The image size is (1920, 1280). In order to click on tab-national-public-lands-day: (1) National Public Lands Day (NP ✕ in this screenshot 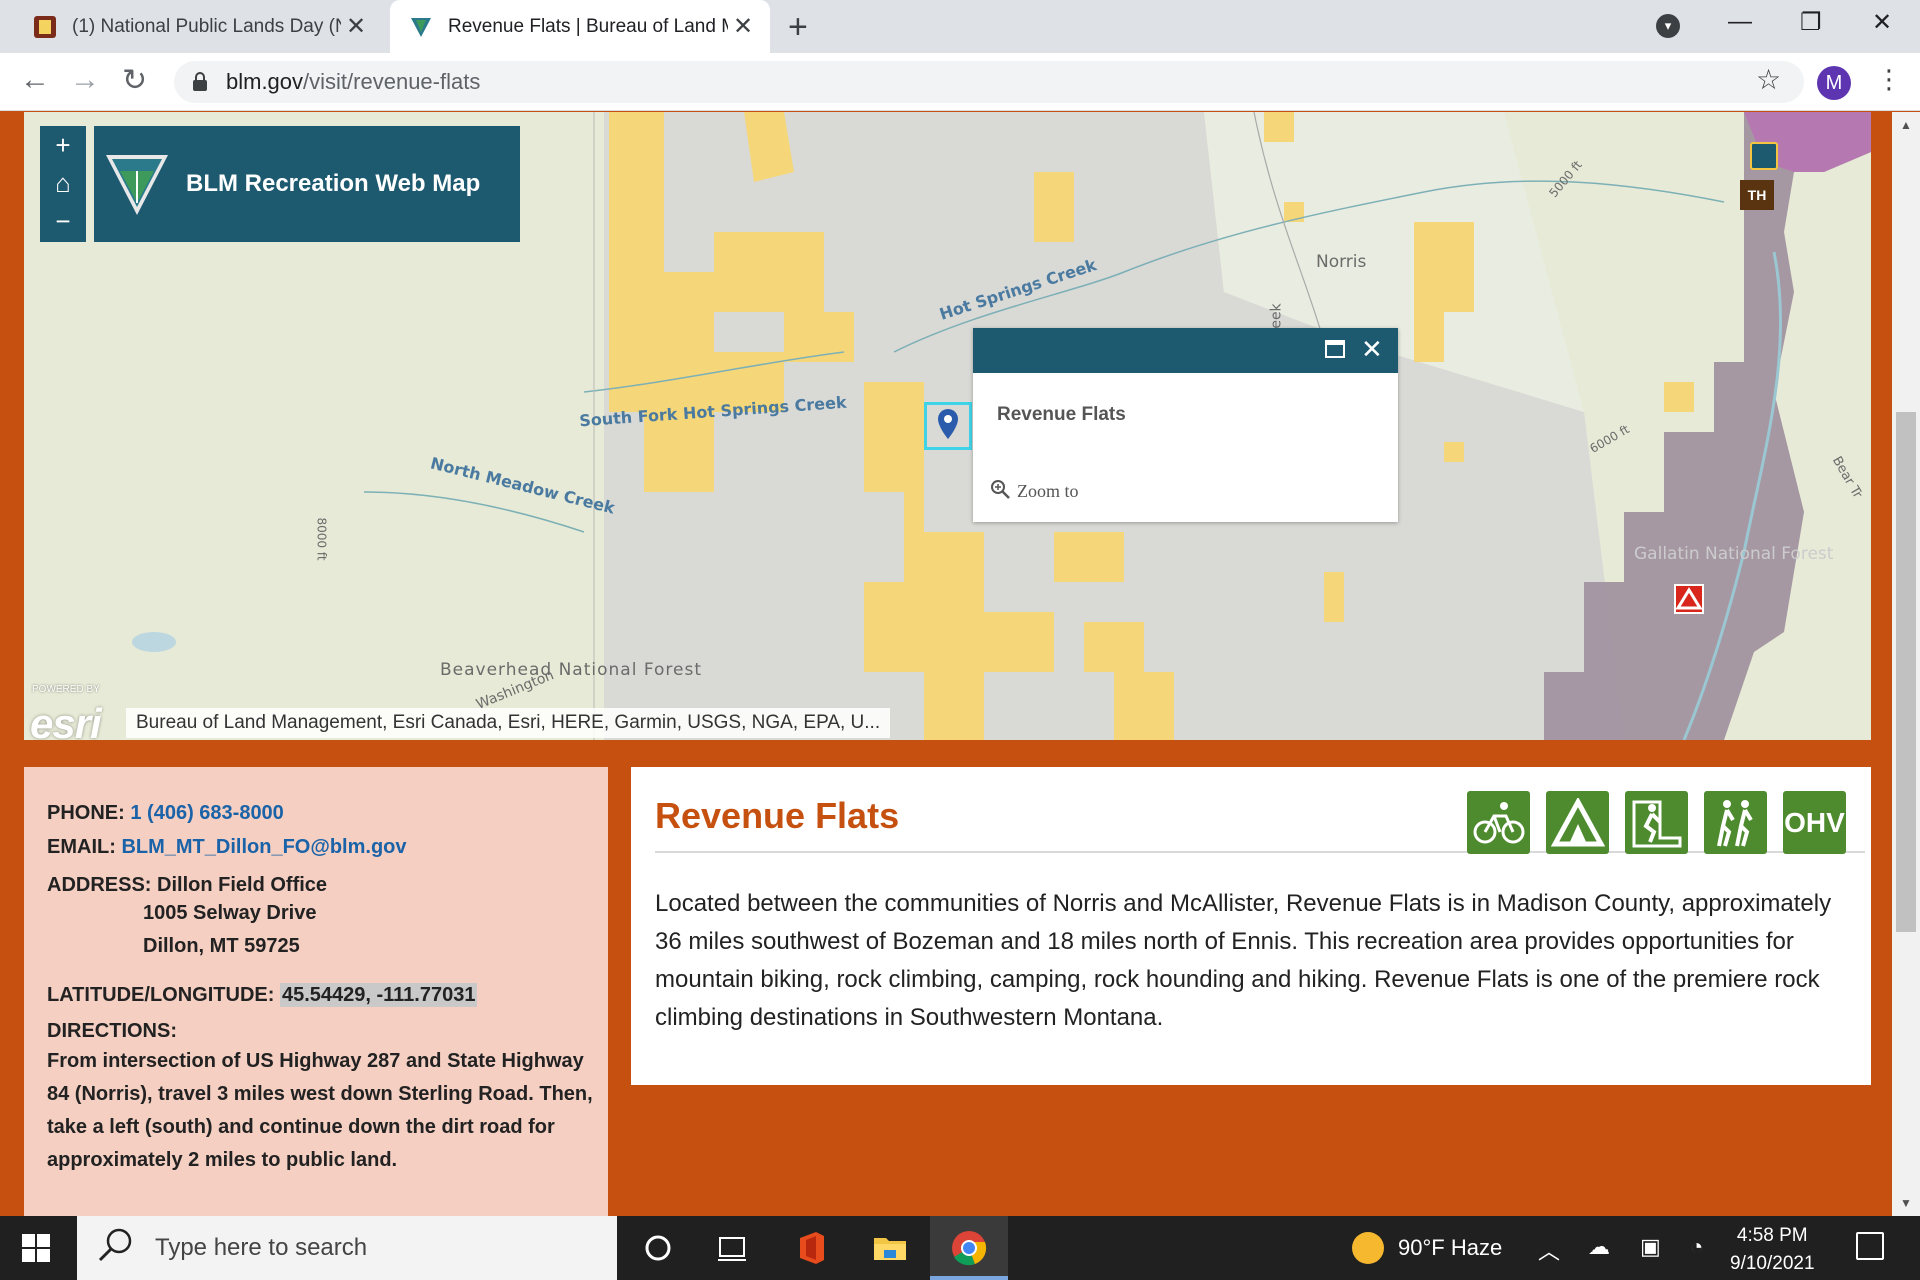, I will do `click(200, 26)`.